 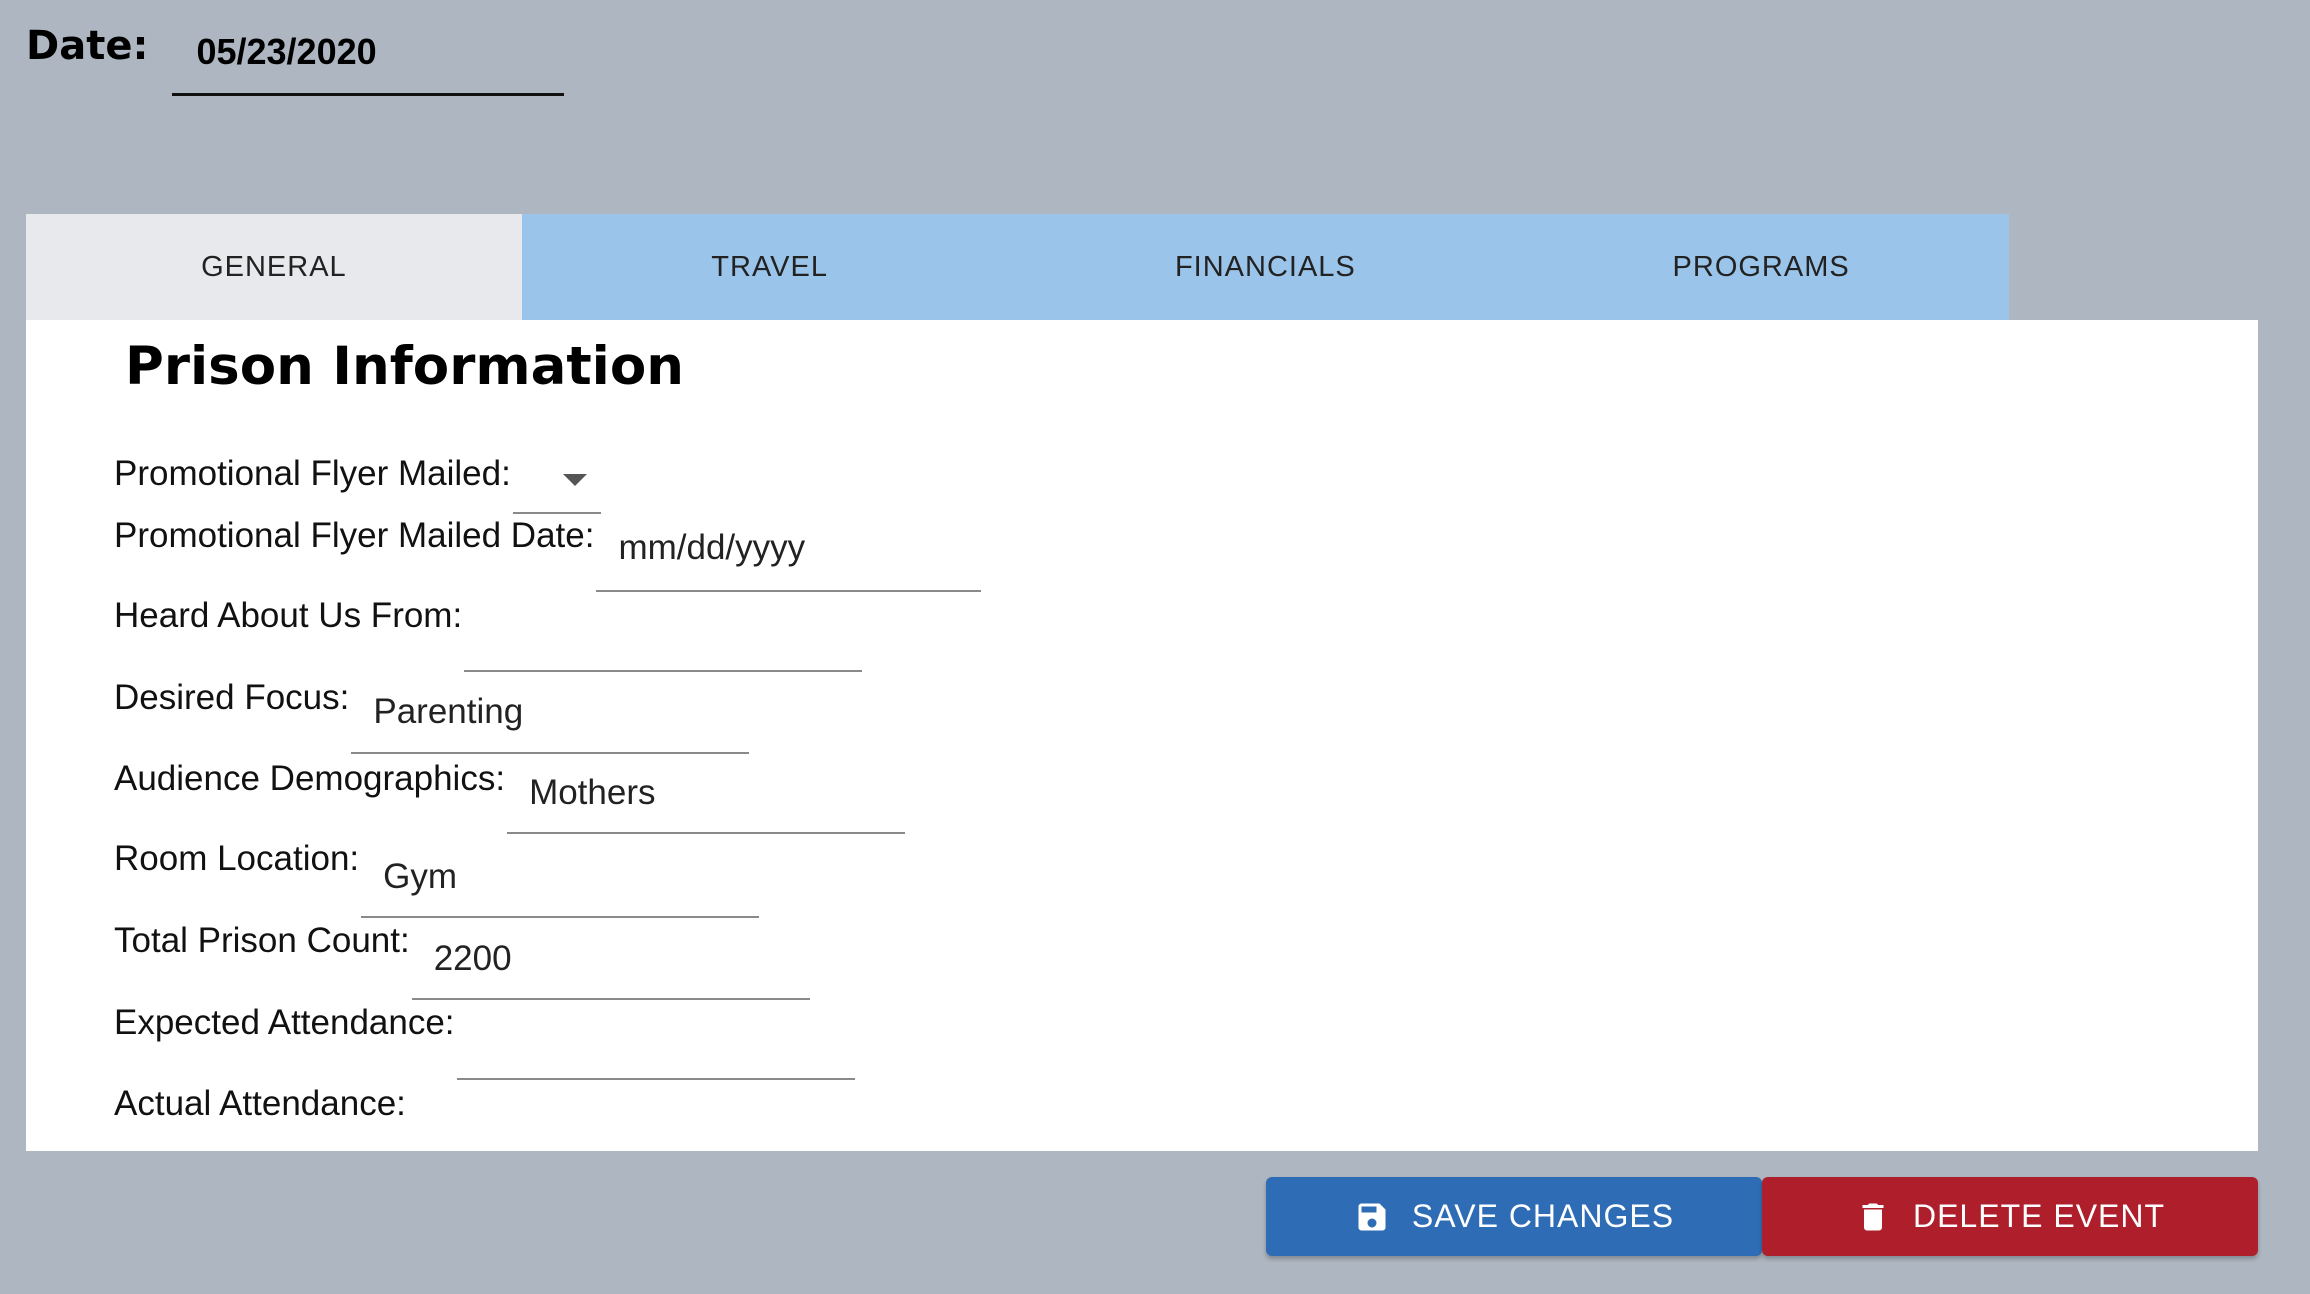 I want to click on heard-about-us-label: Heard About Us From:, so click(x=288, y=615).